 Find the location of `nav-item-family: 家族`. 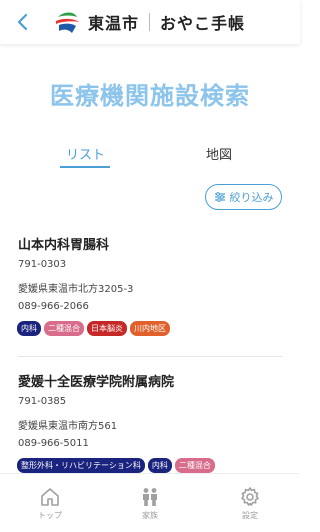

nav-item-family: 家族 is located at coordinates (150, 503).